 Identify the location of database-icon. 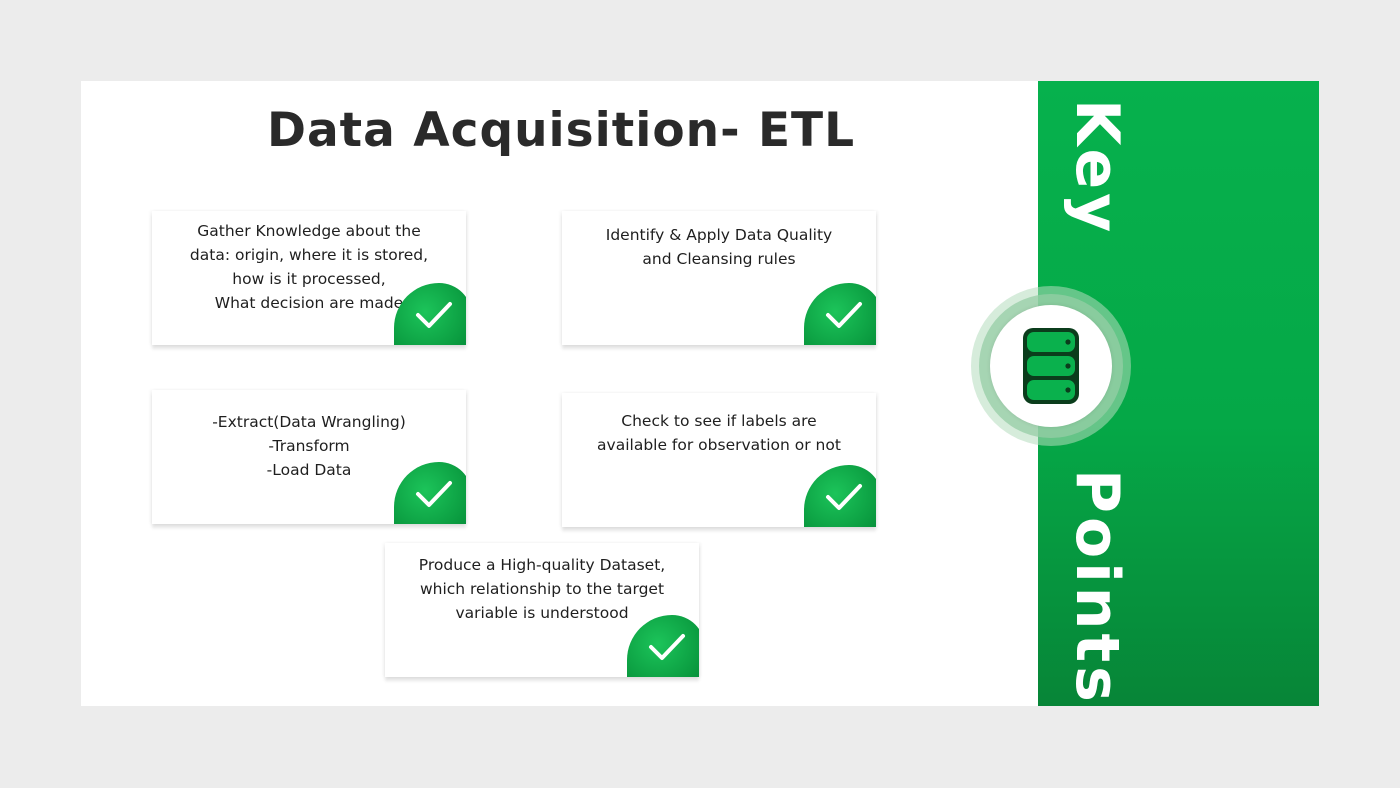
(1051, 366).